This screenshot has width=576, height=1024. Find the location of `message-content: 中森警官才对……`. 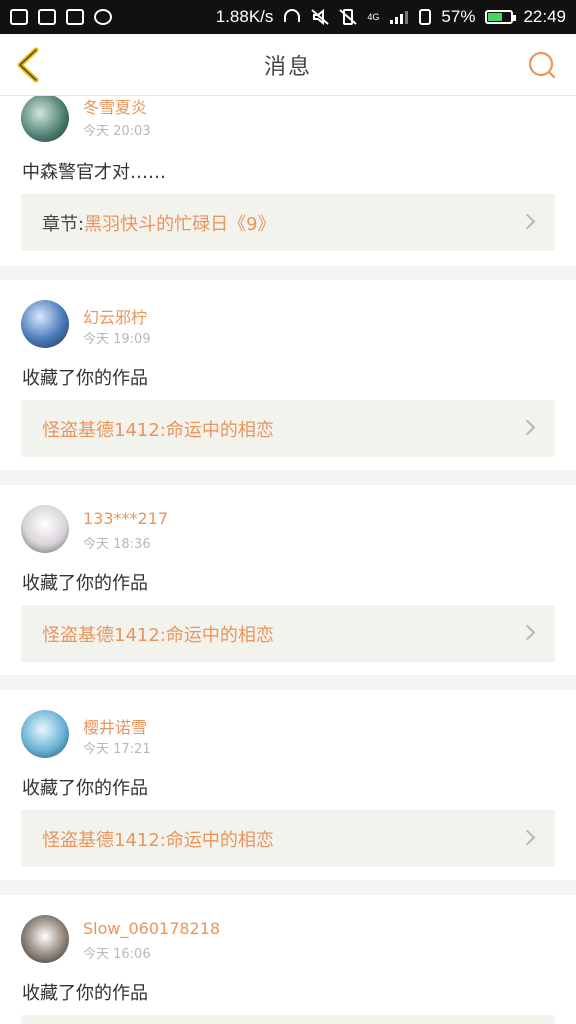

message-content: 中森警官才对…… is located at coordinates (94, 172).